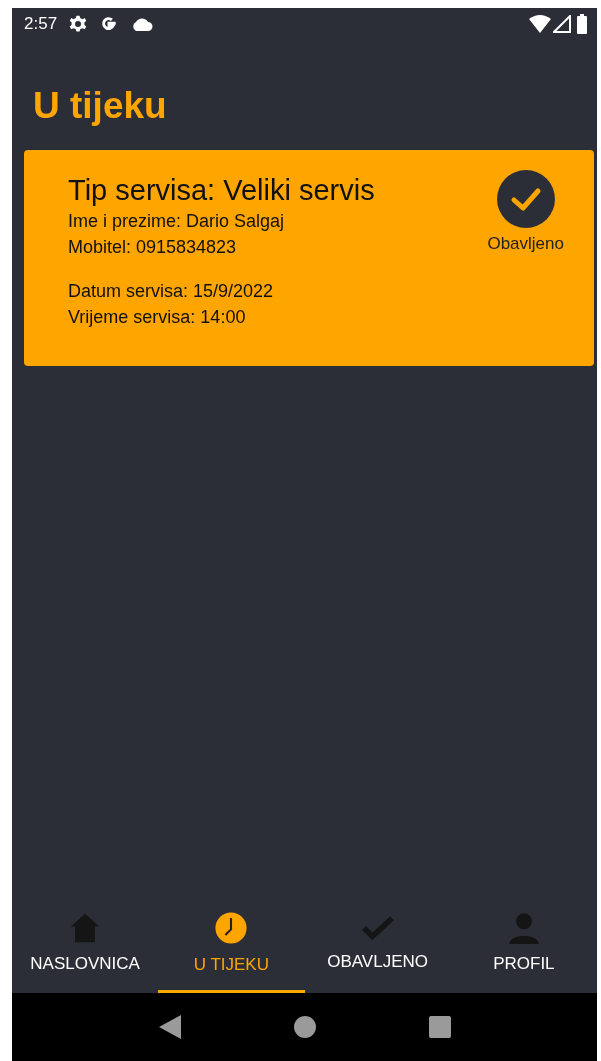 The width and height of the screenshot is (601, 1061). Describe the element at coordinates (153, 247) in the screenshot. I see `phone-number: Mobitel: 0915834823` at that location.